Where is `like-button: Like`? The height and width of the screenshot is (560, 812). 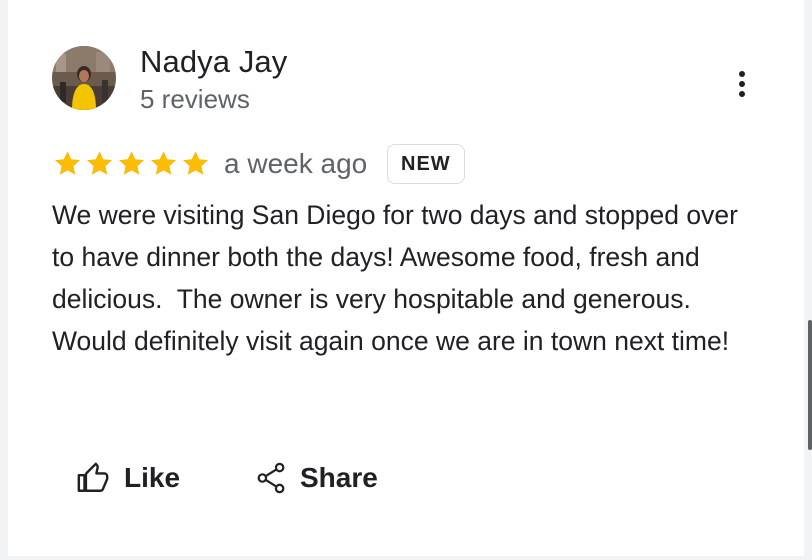 like-button: Like is located at coordinates (128, 478).